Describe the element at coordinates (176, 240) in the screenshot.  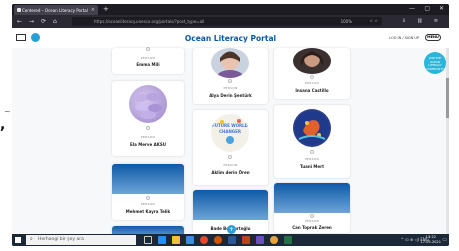
I see `file-explorer-icon` at that location.